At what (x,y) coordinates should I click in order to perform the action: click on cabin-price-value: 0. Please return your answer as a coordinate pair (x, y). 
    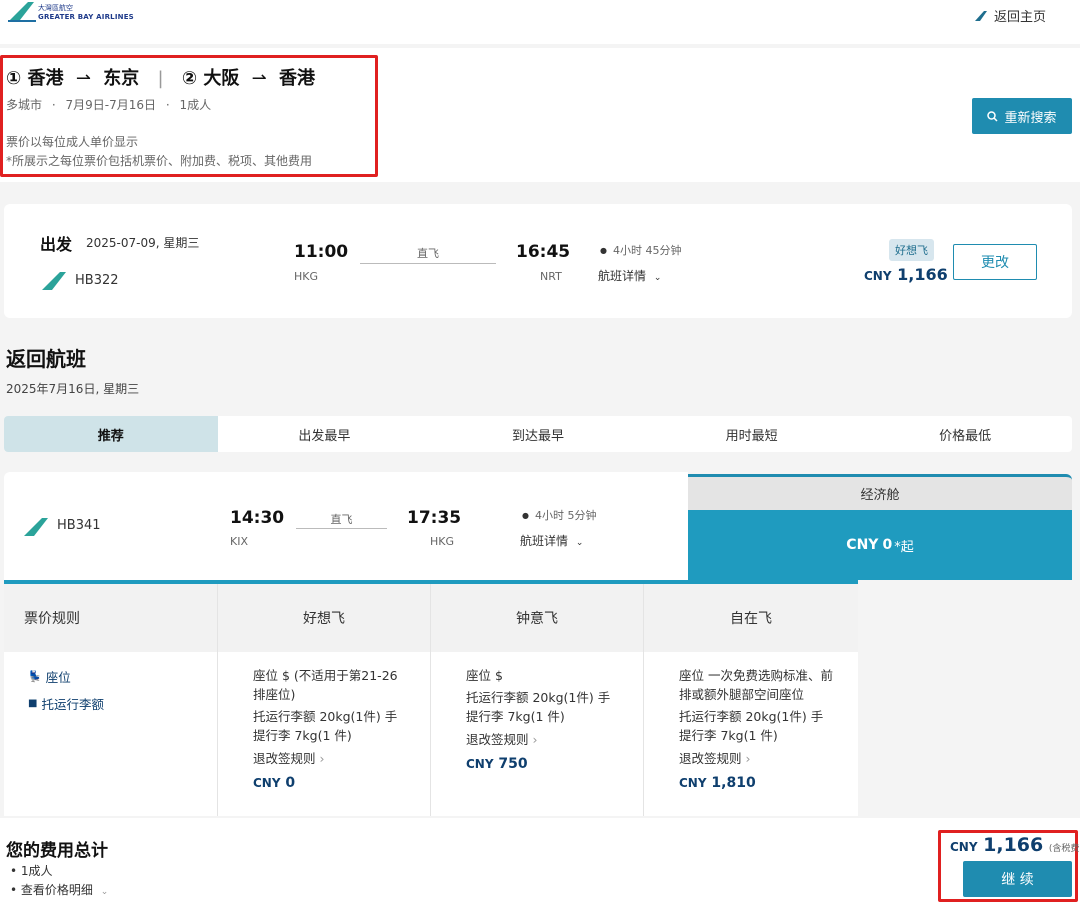
    Looking at the image, I should click on (887, 545).